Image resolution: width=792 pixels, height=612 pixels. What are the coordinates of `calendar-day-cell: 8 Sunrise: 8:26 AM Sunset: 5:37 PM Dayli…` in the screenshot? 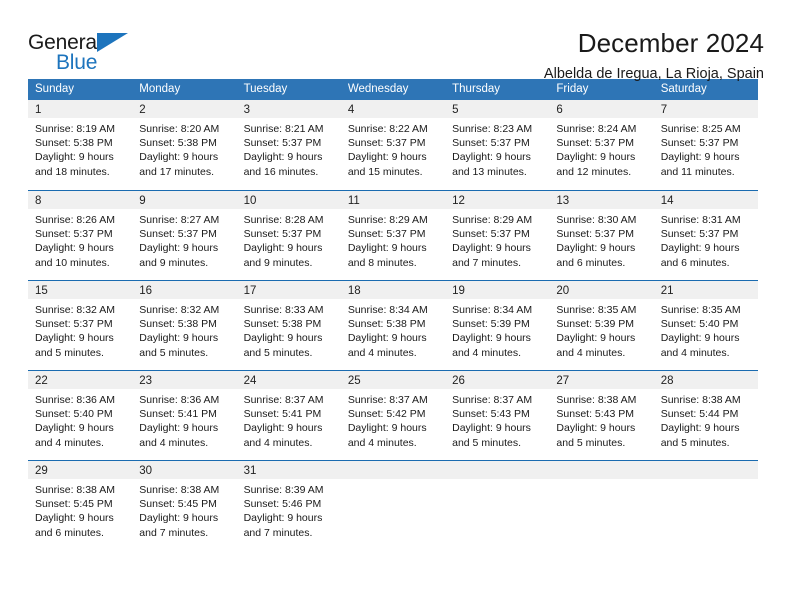 It's located at (80, 235).